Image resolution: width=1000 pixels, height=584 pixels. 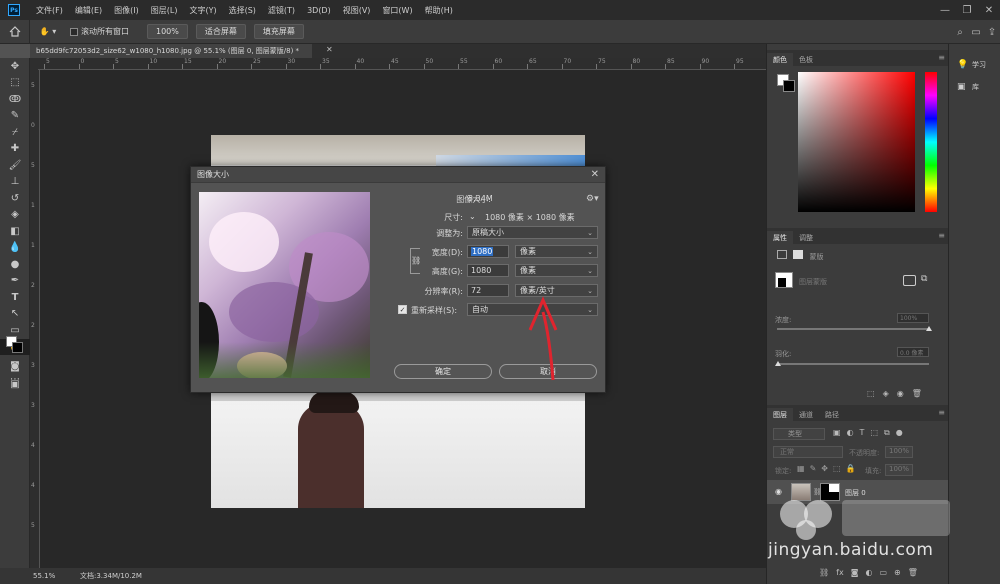 I want to click on dialog-title: 图像大小, so click(x=398, y=175).